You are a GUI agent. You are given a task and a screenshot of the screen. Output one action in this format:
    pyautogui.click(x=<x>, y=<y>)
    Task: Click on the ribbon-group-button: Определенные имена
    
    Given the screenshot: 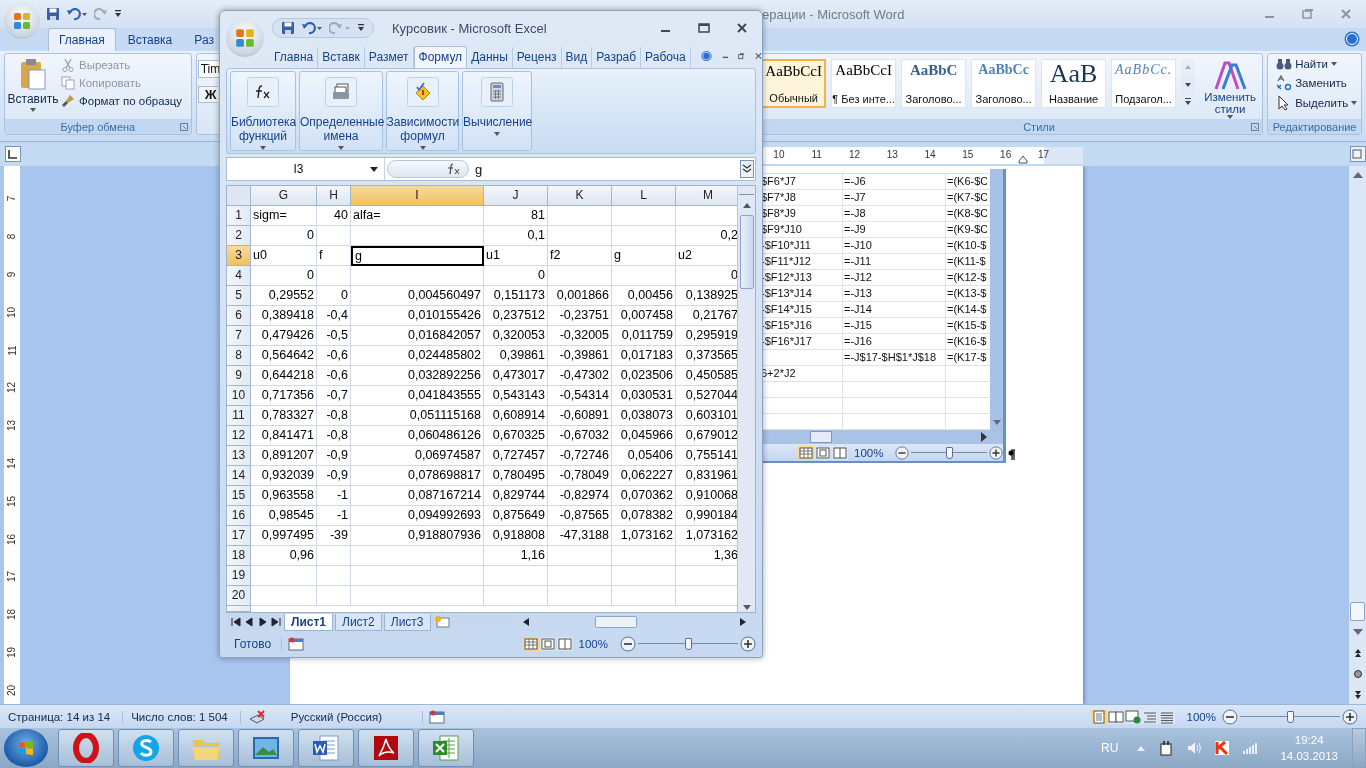 What is the action you would take?
    pyautogui.click(x=341, y=111)
    